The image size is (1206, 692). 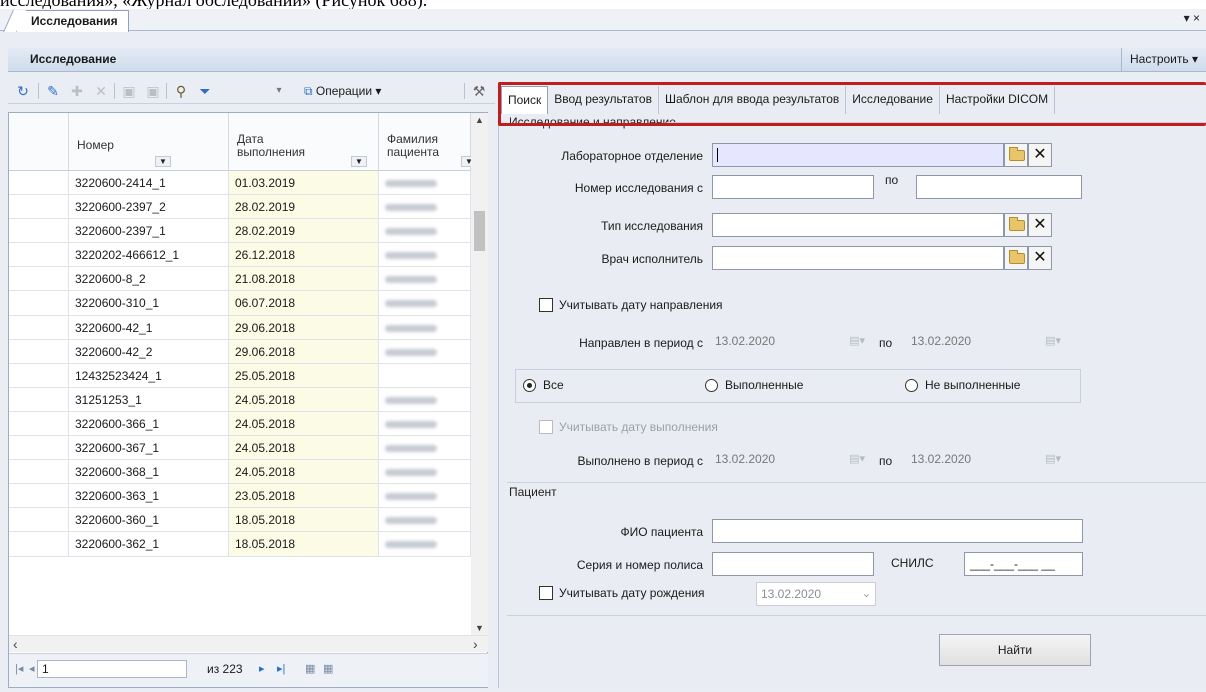 I want to click on execution-to-date: 13.02.2020 ▤▾, so click(x=986, y=459).